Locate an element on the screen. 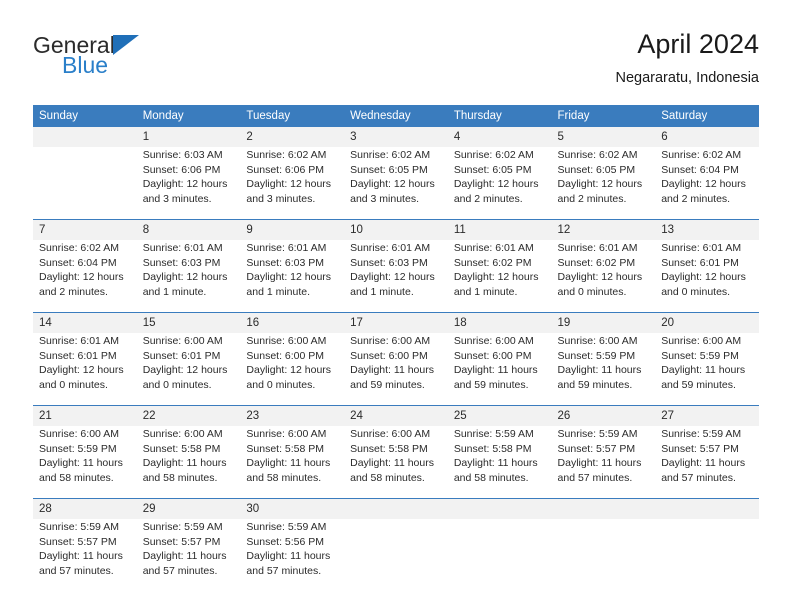 This screenshot has width=792, height=612. day-number: 15 is located at coordinates (188, 322).